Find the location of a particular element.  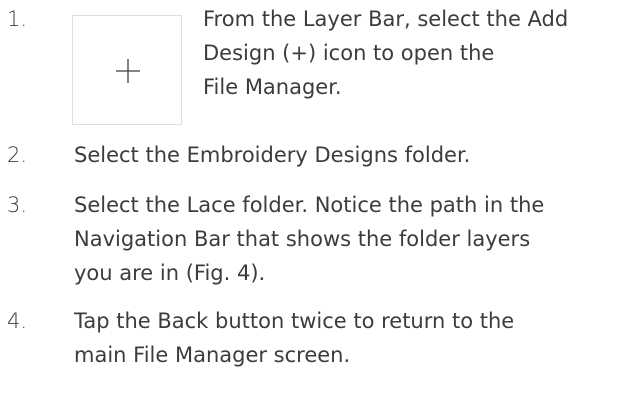

add-design-icon-box is located at coordinates (127, 70).